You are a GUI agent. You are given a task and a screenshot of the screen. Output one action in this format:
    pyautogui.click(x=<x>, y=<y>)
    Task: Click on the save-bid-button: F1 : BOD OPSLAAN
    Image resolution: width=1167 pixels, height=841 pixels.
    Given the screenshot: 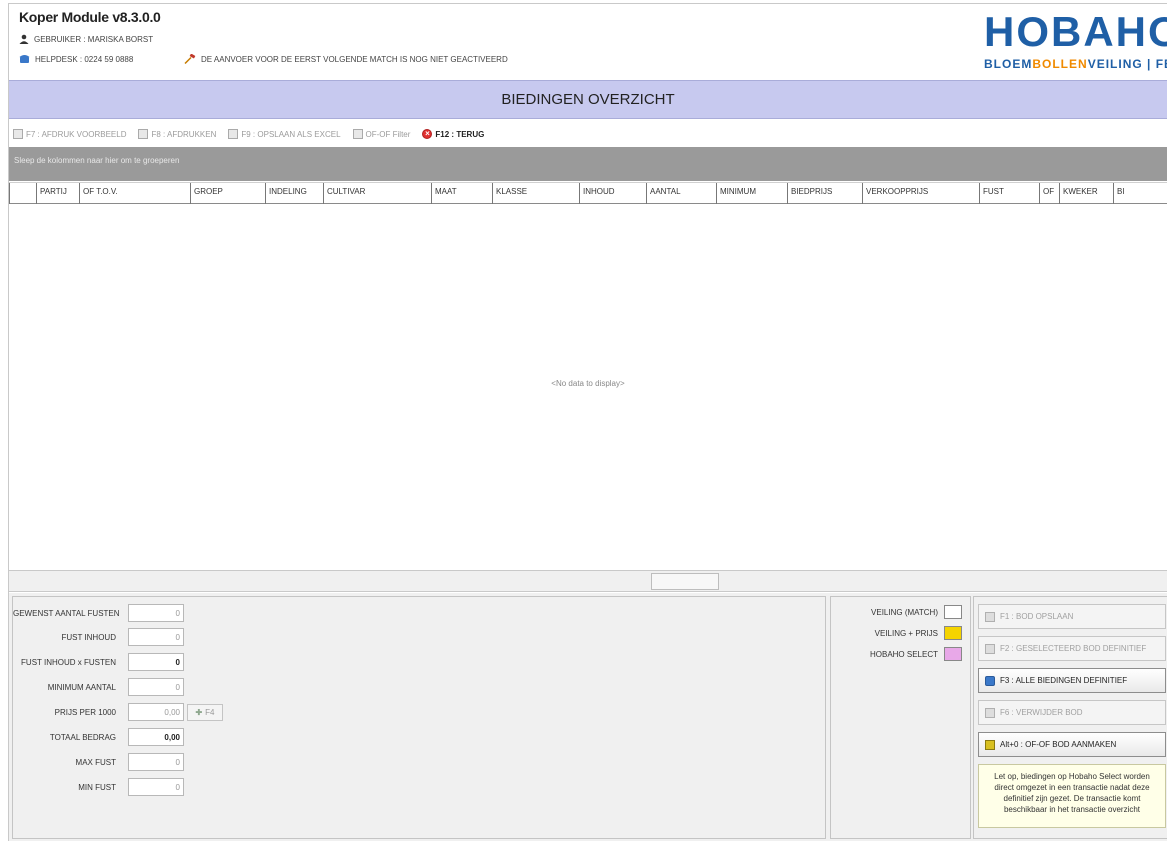 What is the action you would take?
    pyautogui.click(x=1072, y=616)
    